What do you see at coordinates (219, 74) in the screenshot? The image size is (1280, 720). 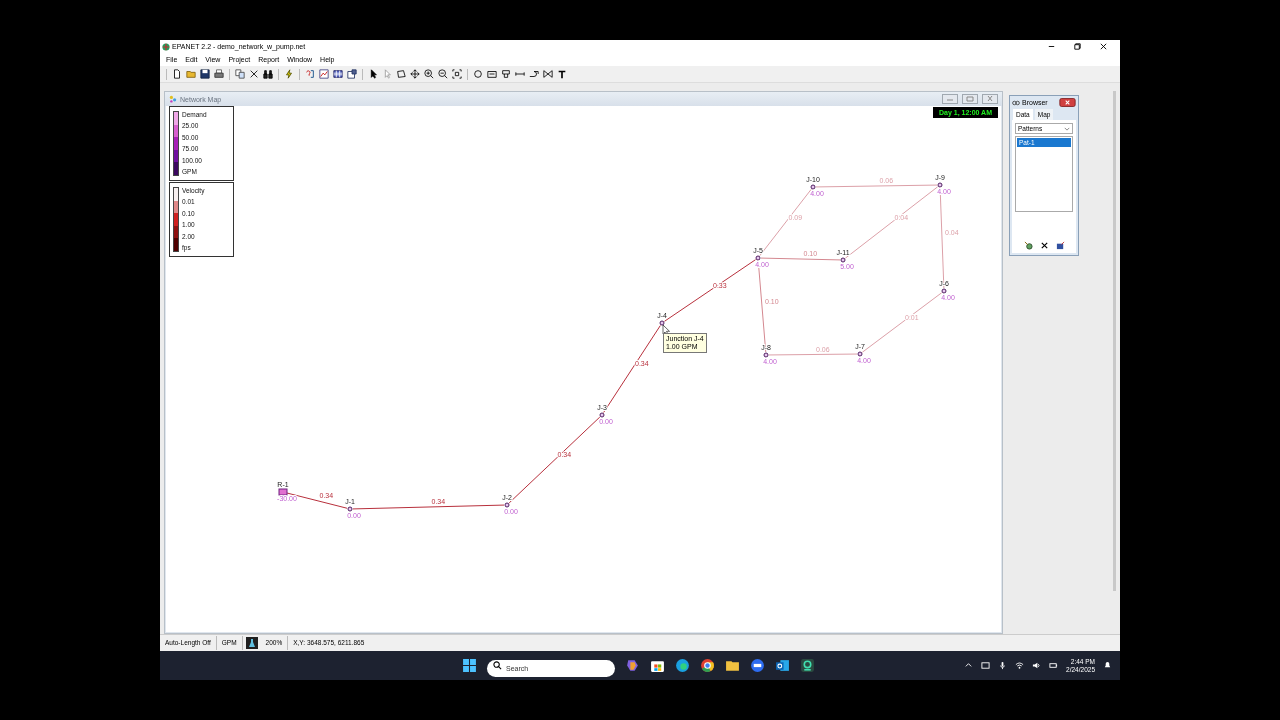 I see `printer-icon` at bounding box center [219, 74].